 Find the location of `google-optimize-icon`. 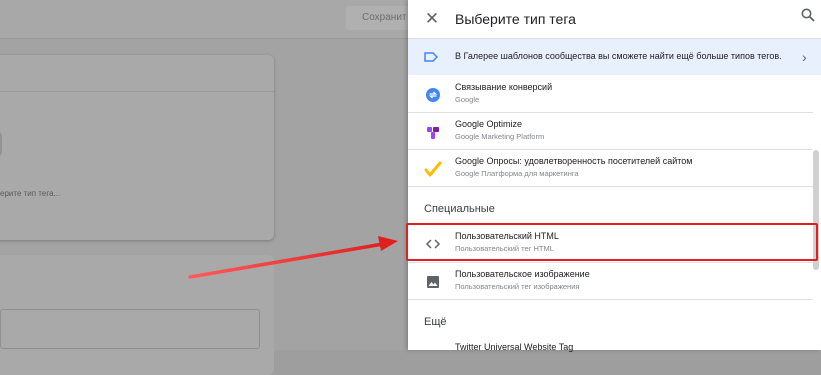

google-optimize-icon is located at coordinates (433, 132).